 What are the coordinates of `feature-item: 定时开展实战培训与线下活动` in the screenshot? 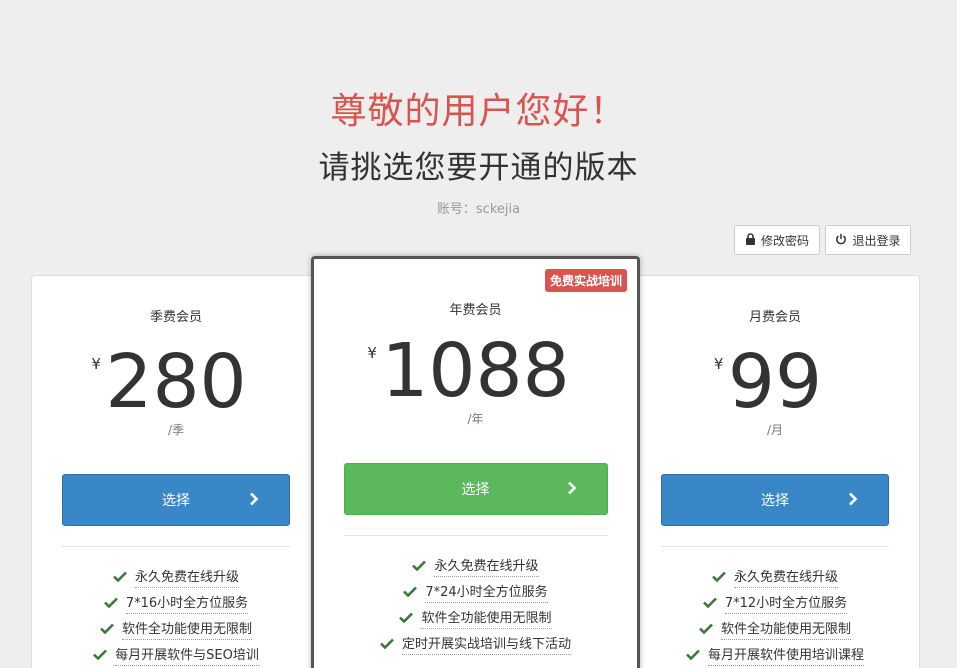 It's located at (475, 645).